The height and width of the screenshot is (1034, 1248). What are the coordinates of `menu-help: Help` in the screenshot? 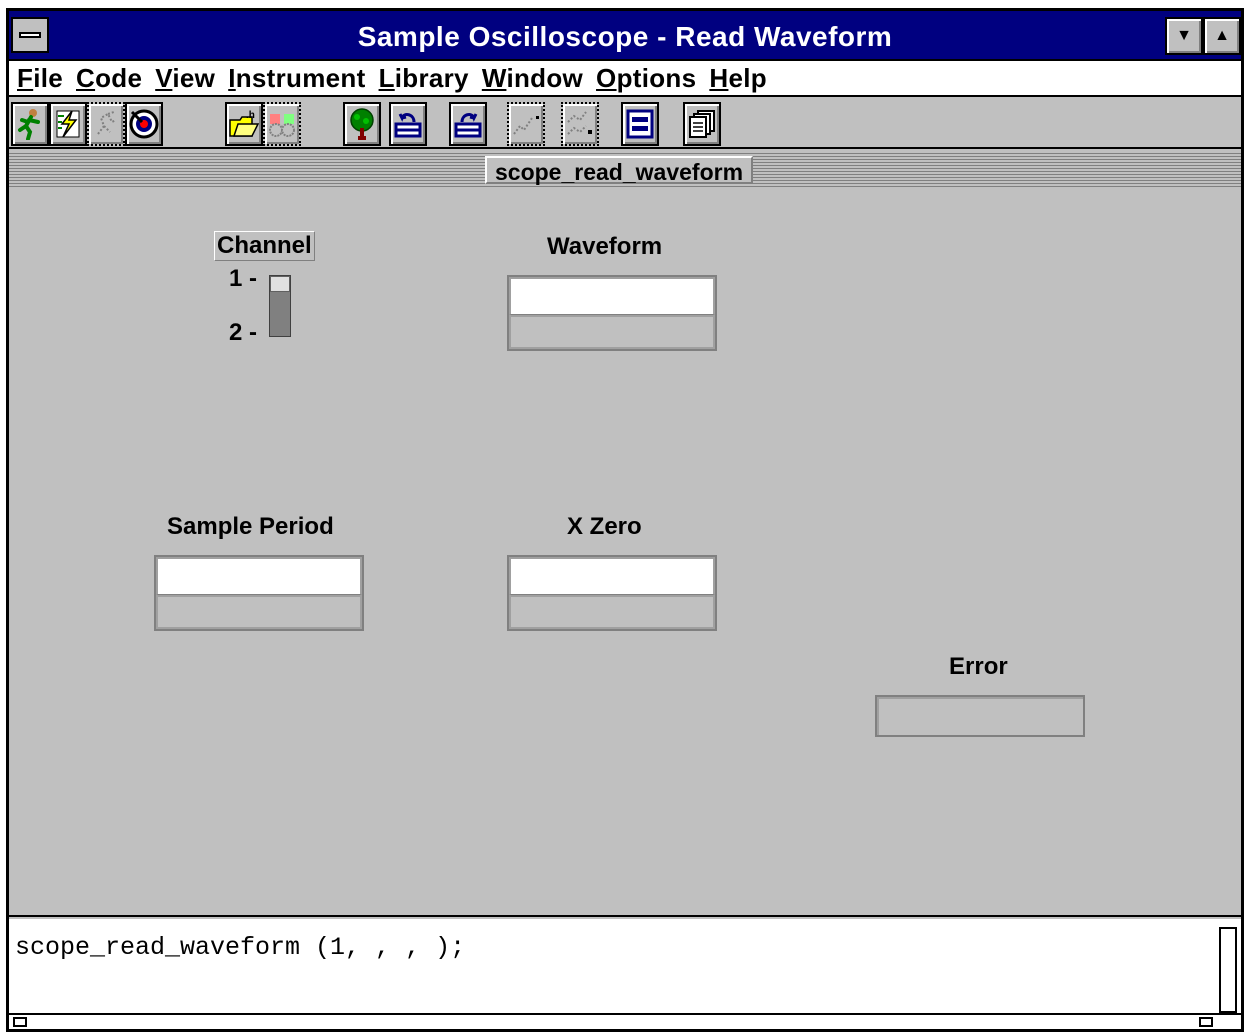 It's located at (738, 78).